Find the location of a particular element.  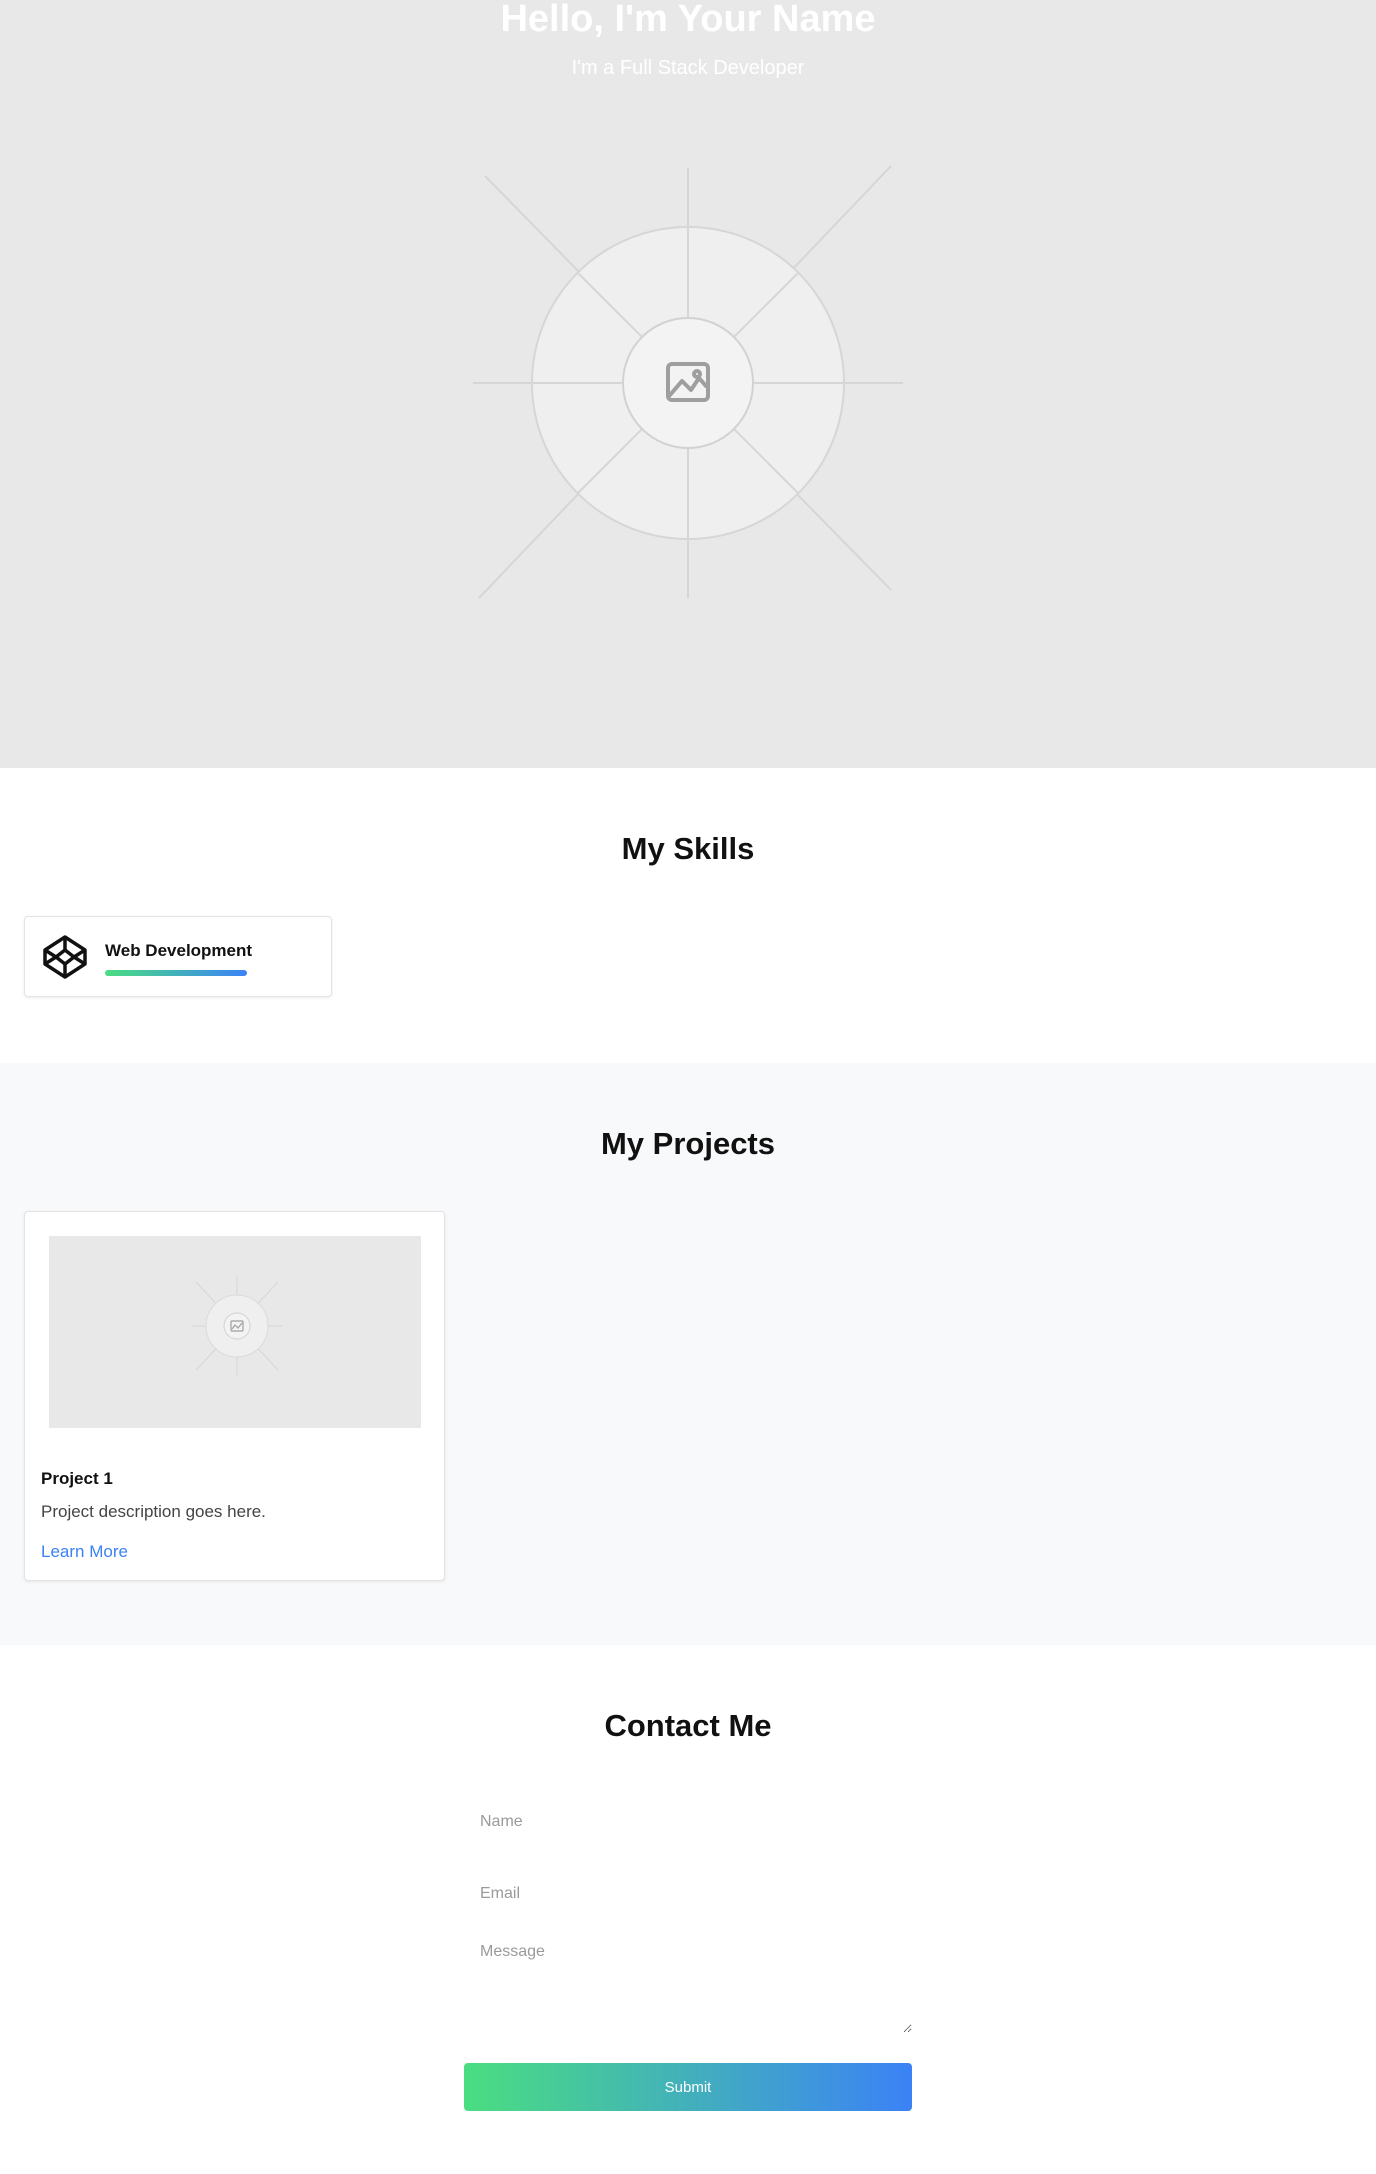

hero-title: Hello, I'm Your Name is located at coordinates (688, 20).